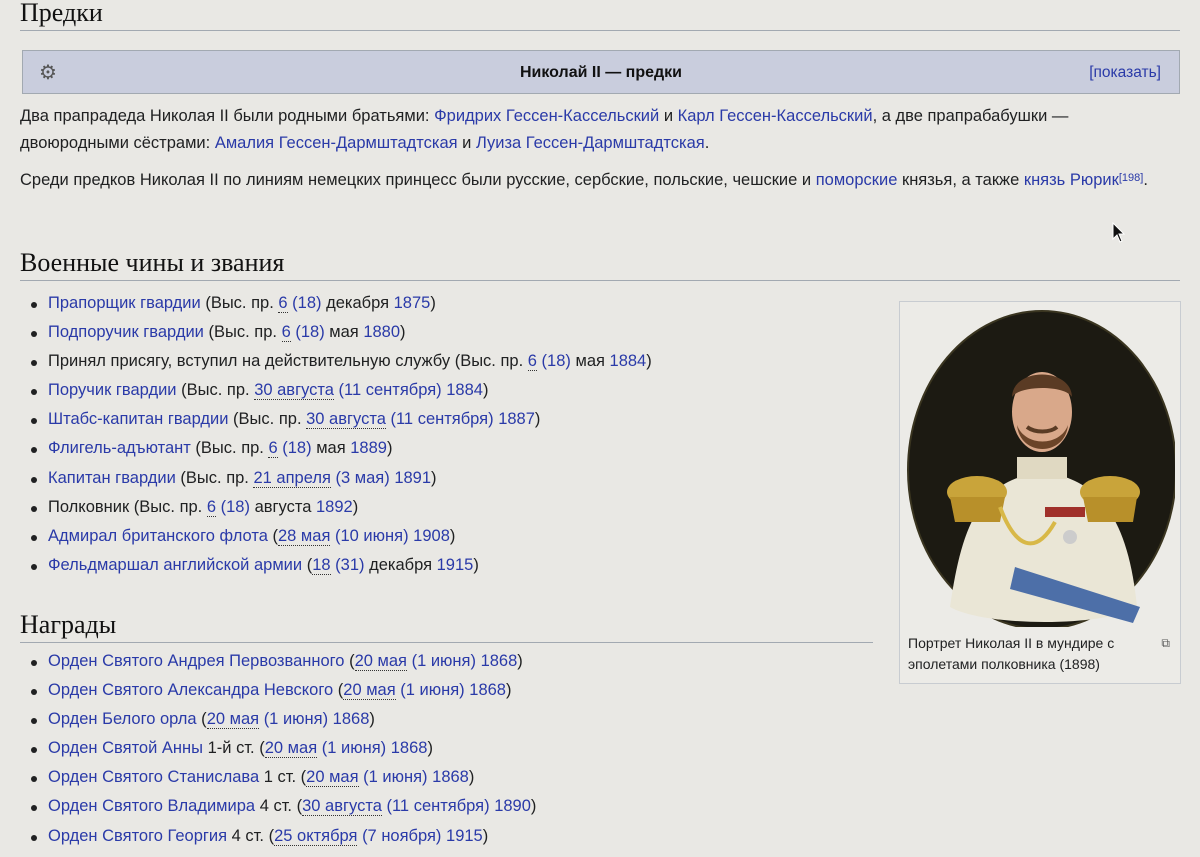  Describe the element at coordinates (516, 419) in the screenshot. I see `rank-year-link: 1887` at that location.